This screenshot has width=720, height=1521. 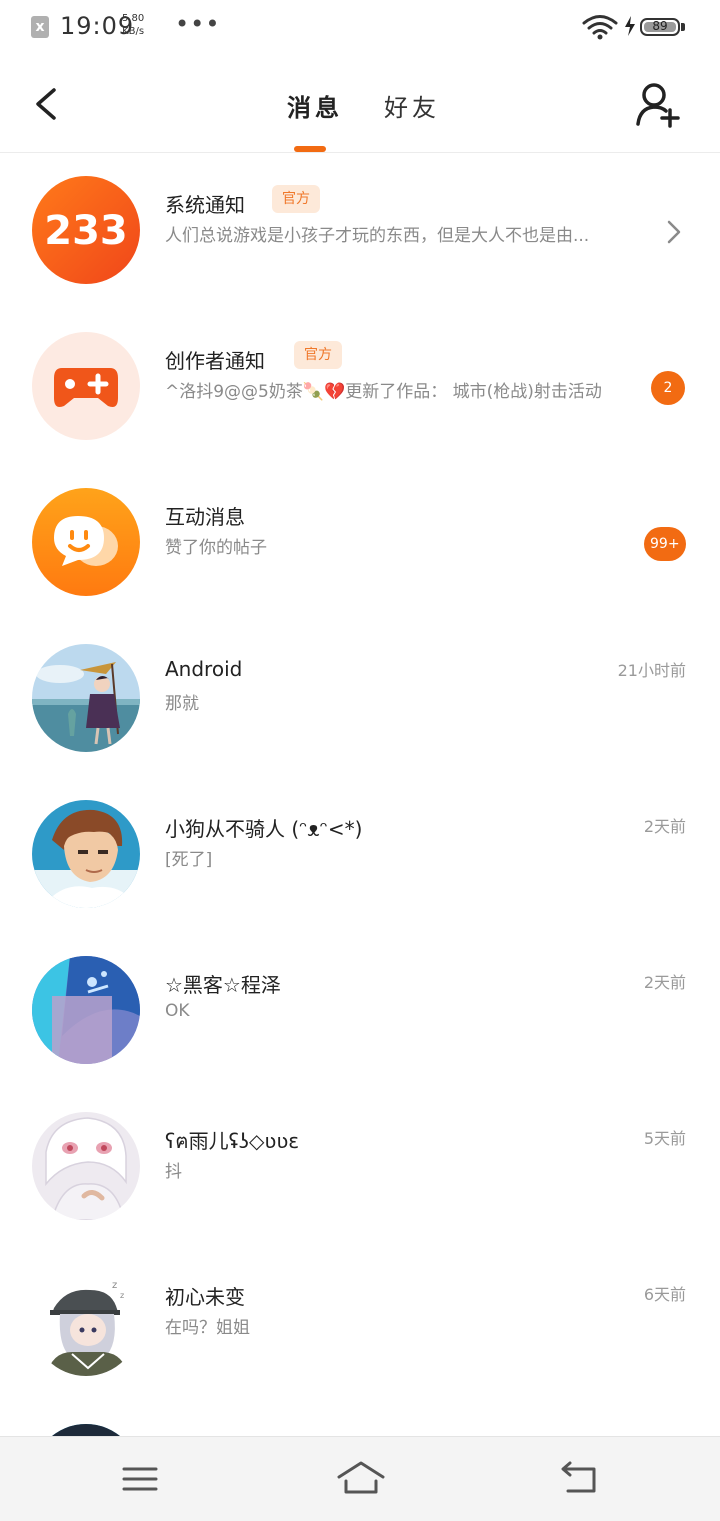 What do you see at coordinates (360, 1011) in the screenshot?
I see `list-item-chat: ☆黑客☆程泽 OK 2天前` at bounding box center [360, 1011].